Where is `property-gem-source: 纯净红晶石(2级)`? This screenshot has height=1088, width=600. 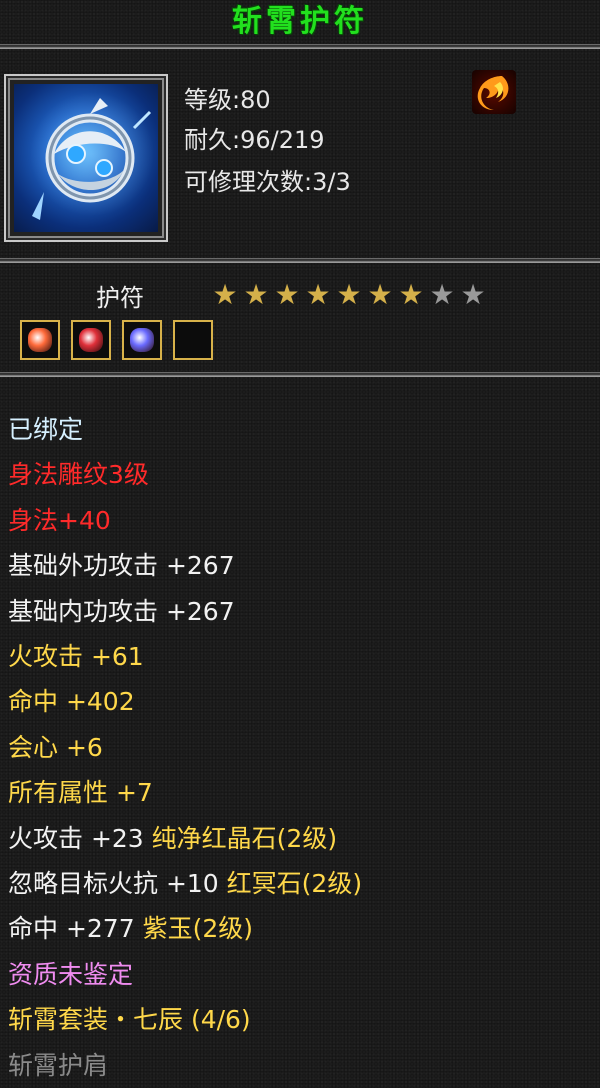
property-gem-source: 纯净红晶石(2级) is located at coordinates (244, 838).